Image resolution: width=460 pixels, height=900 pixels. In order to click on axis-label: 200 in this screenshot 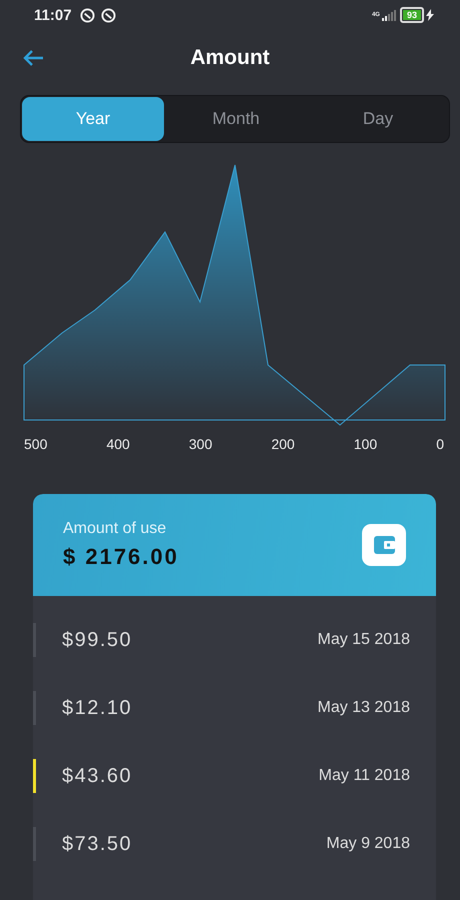, I will do `click(283, 444)`.